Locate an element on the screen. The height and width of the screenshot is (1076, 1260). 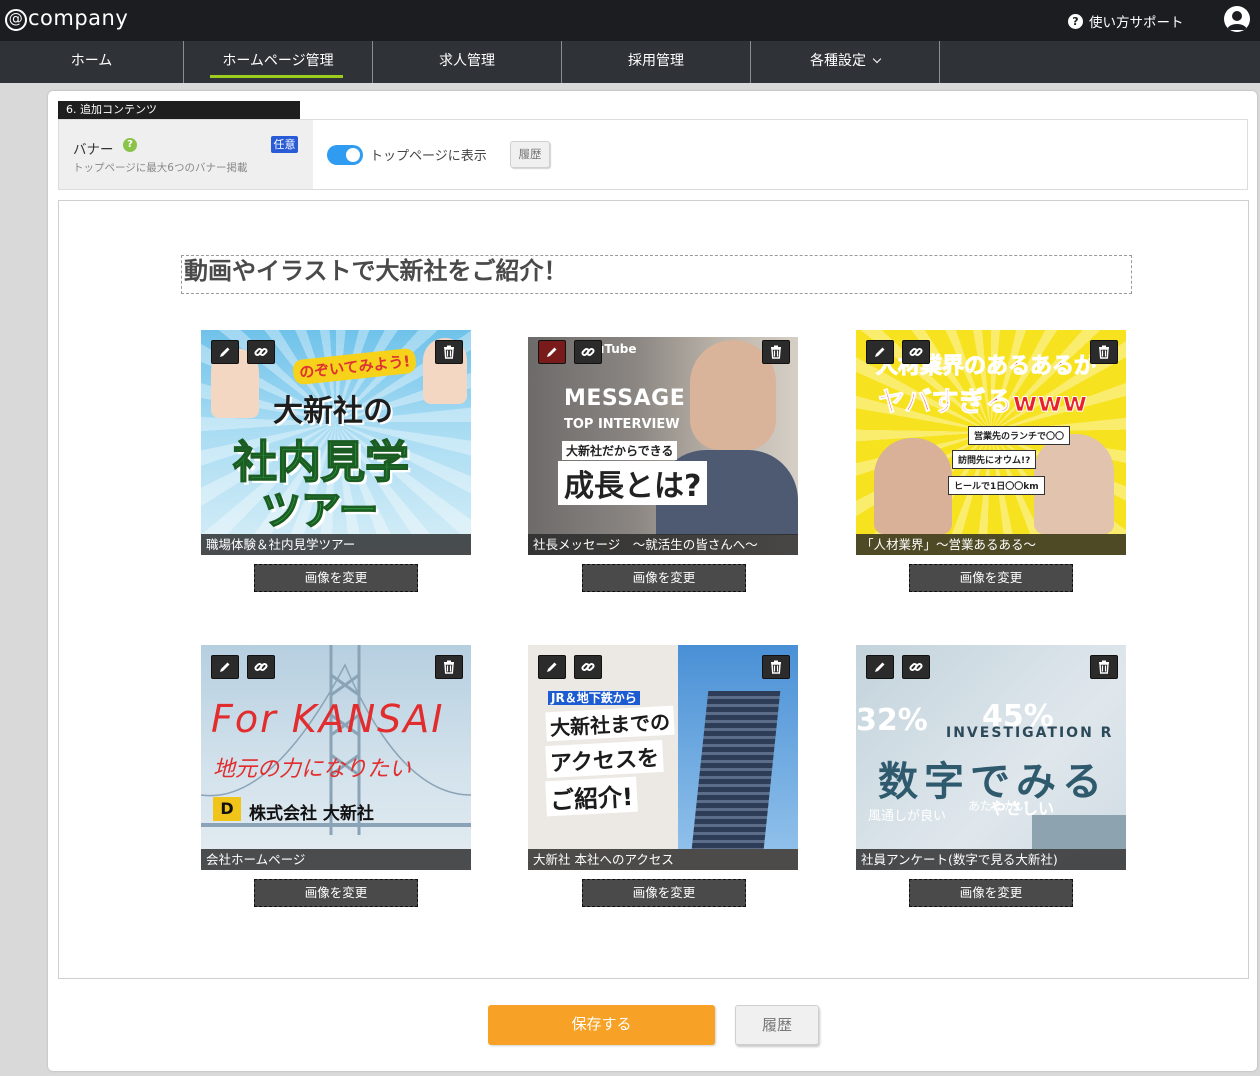
banner-art-text: ヒールで1日〇〇km is located at coordinates (996, 485).